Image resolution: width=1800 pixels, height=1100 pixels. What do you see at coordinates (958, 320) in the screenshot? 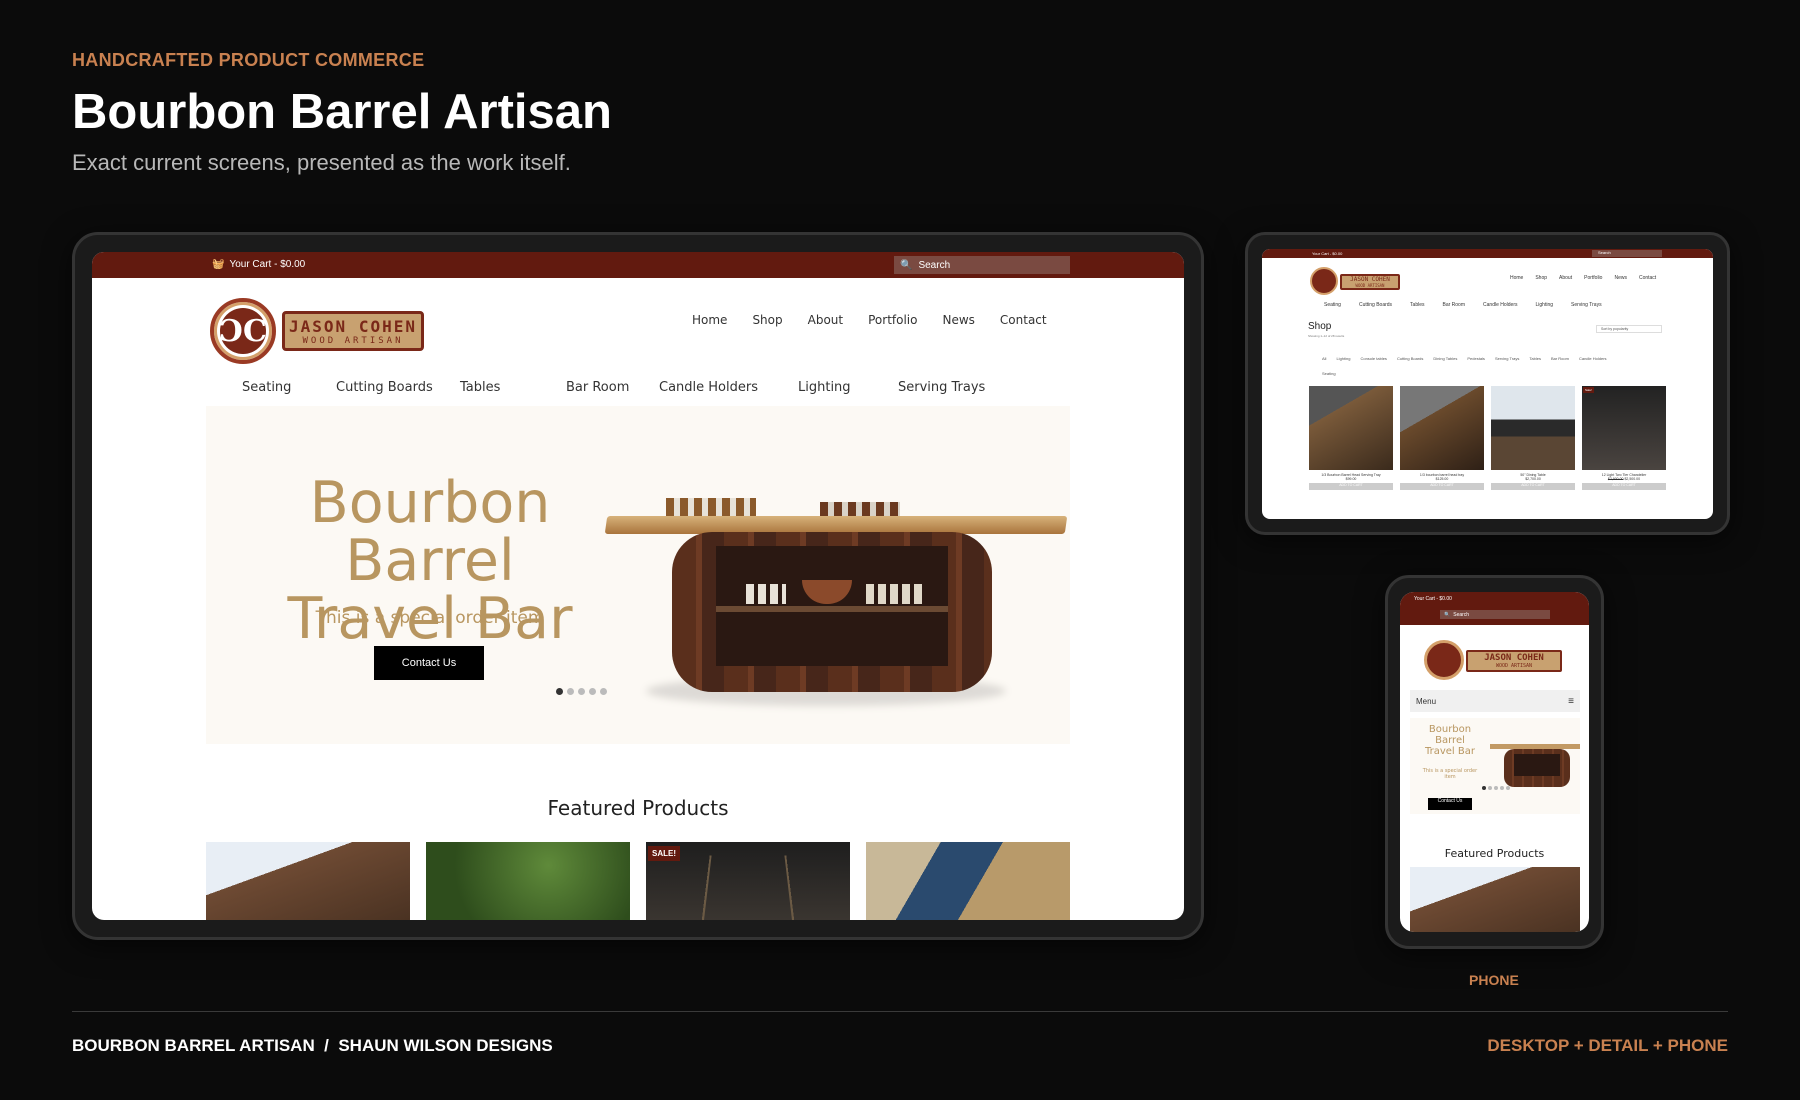
I see `nav-news: News` at bounding box center [958, 320].